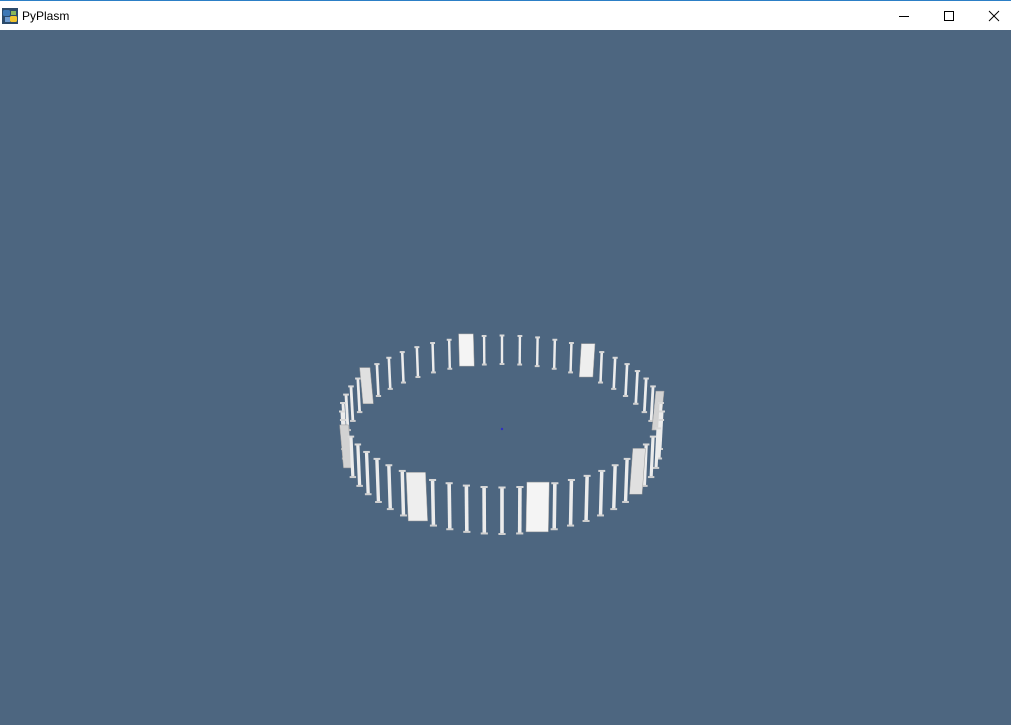  What do you see at coordinates (10, 16) in the screenshot?
I see `python-icon` at bounding box center [10, 16].